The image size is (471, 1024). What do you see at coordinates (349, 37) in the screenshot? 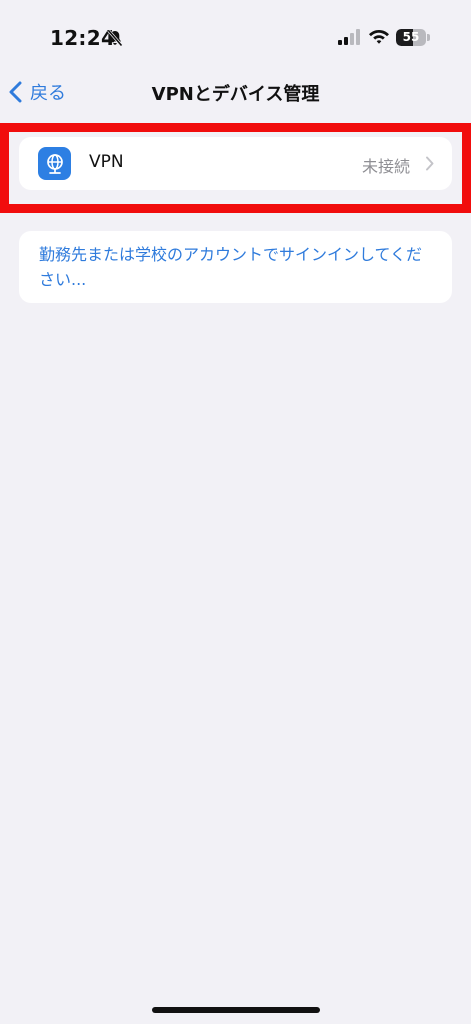
I see `cellular-signal-icon` at bounding box center [349, 37].